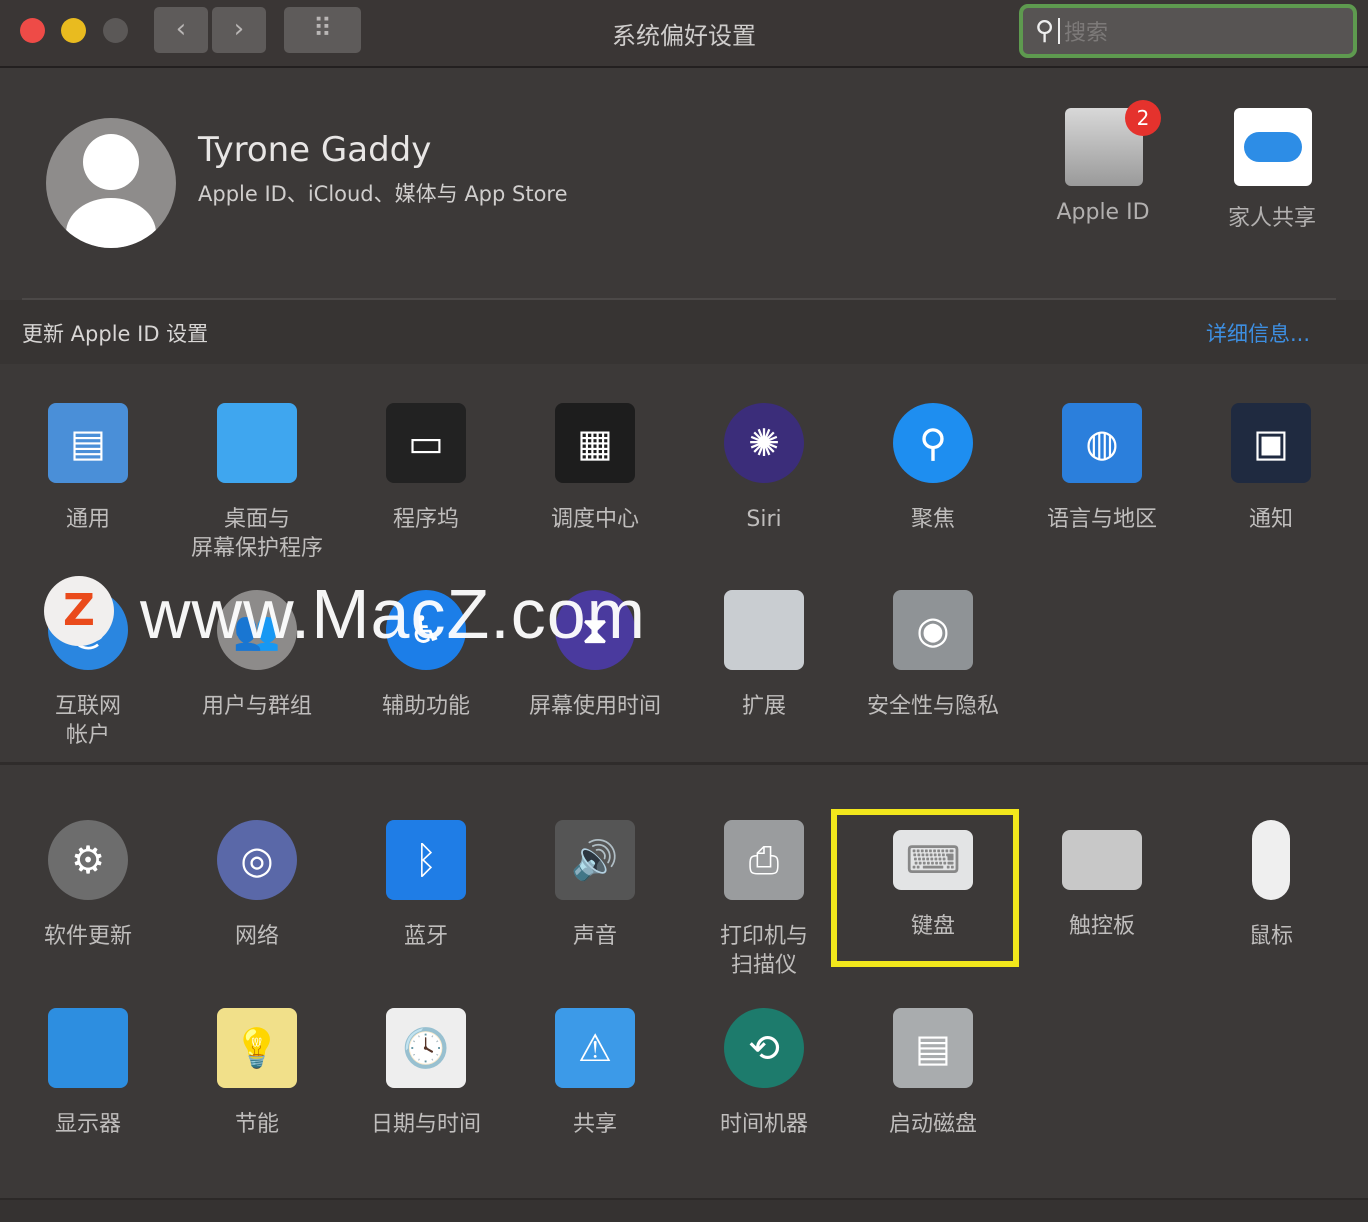 This screenshot has height=1222, width=1368. I want to click on pane-sound: 🔊 声音, so click(595, 885).